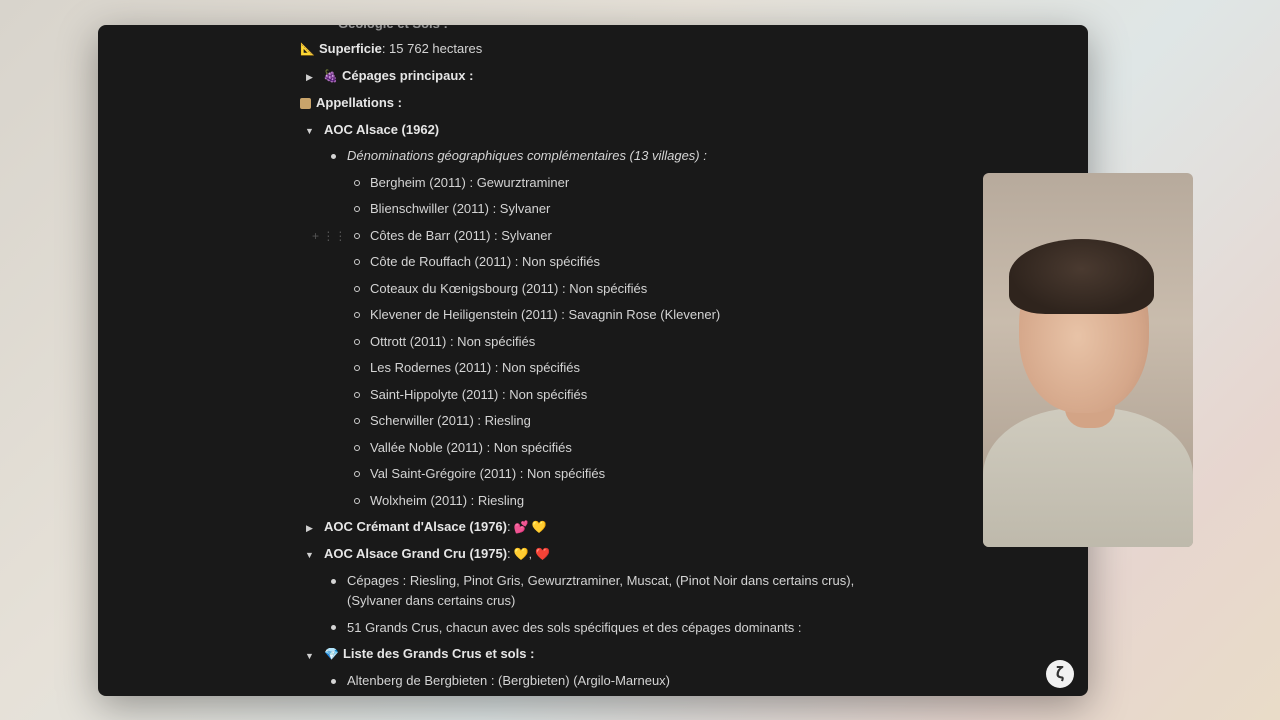 The image size is (1280, 720). What do you see at coordinates (1088, 360) in the screenshot?
I see `webcam-overlay` at bounding box center [1088, 360].